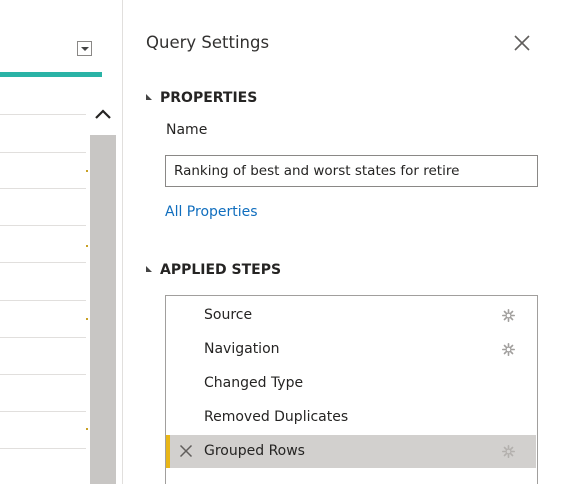 This screenshot has height=484, width=575. I want to click on step-removed-duplicates: Removed Duplicates, so click(351, 417).